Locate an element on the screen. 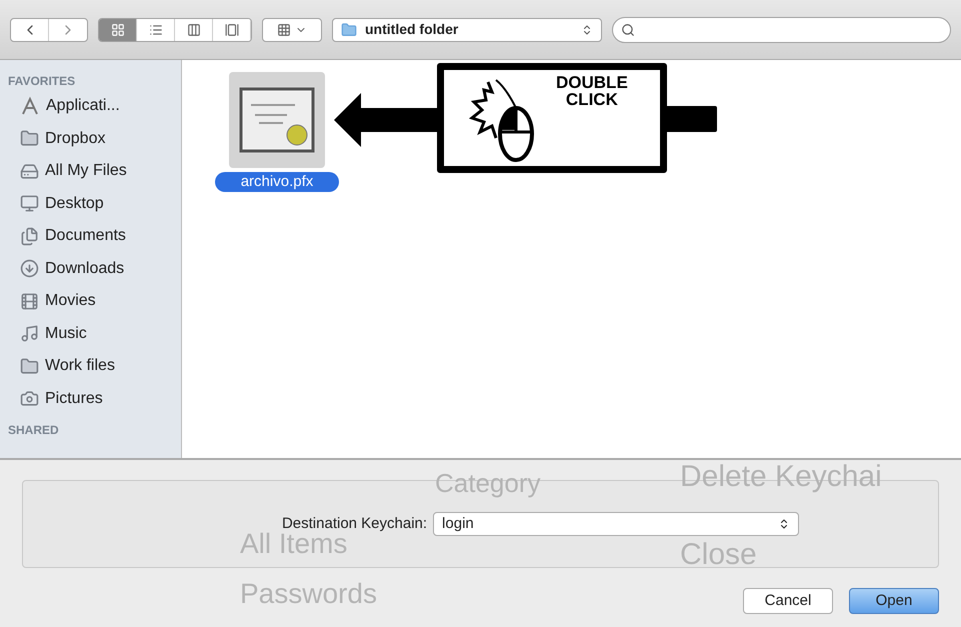 The height and width of the screenshot is (627, 961). certificate-thumbnail is located at coordinates (277, 120).